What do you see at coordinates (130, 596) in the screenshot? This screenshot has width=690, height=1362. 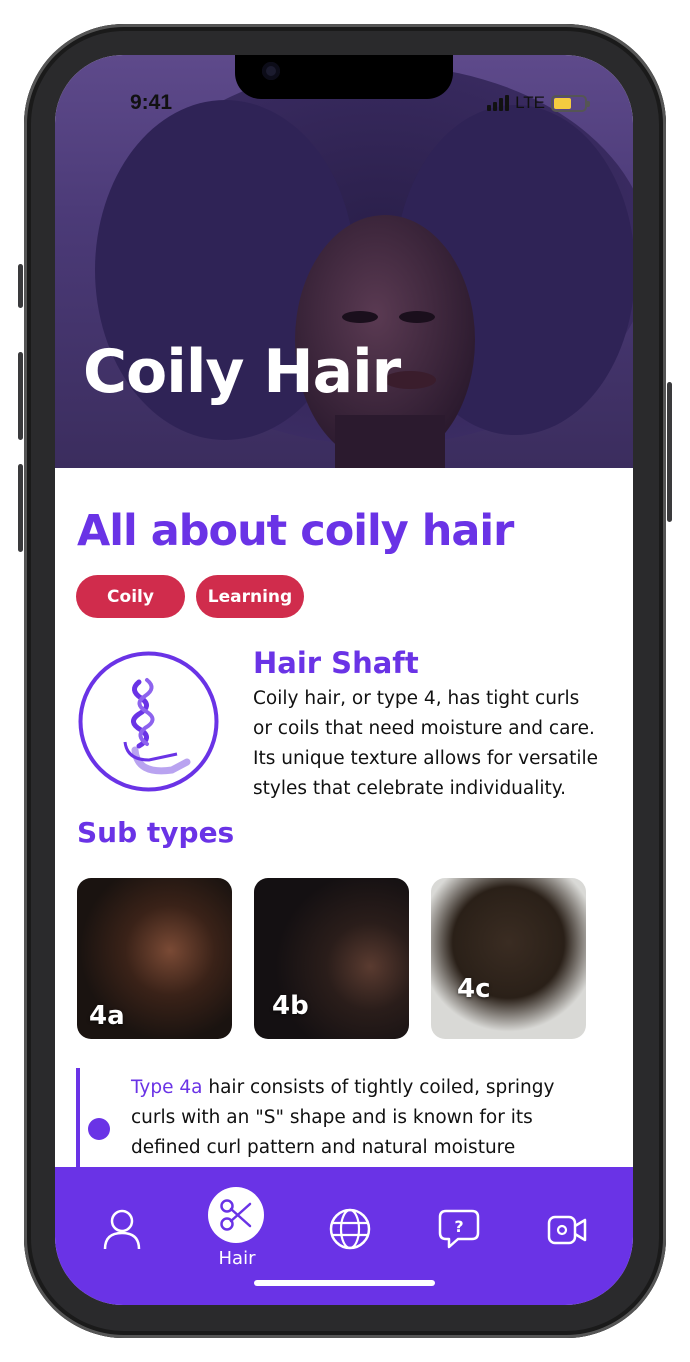 I see `tag-coily: Coily` at bounding box center [130, 596].